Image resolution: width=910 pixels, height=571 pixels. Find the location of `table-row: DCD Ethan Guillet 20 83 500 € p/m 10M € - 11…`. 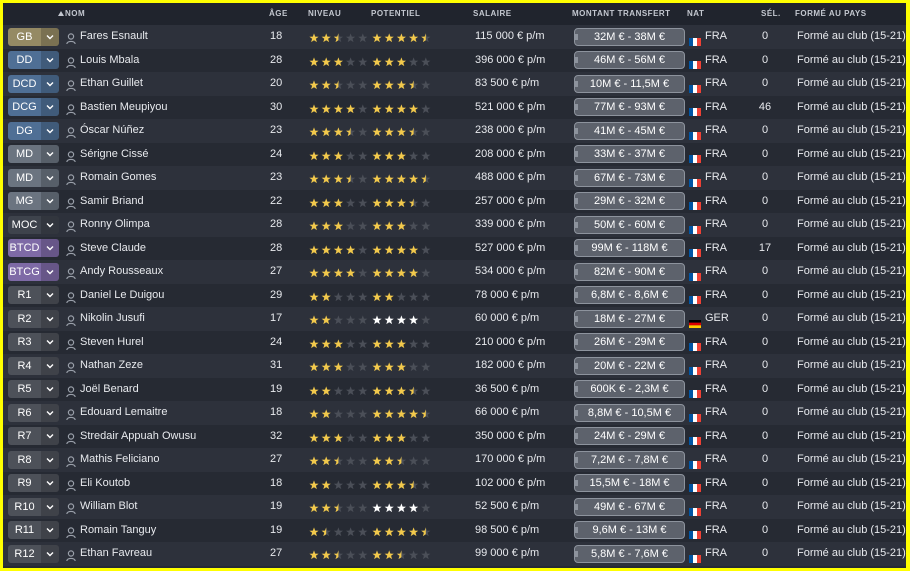

table-row: DCD Ethan Guillet 20 83 500 € p/m 10M € - 11… is located at coordinates (454, 84).